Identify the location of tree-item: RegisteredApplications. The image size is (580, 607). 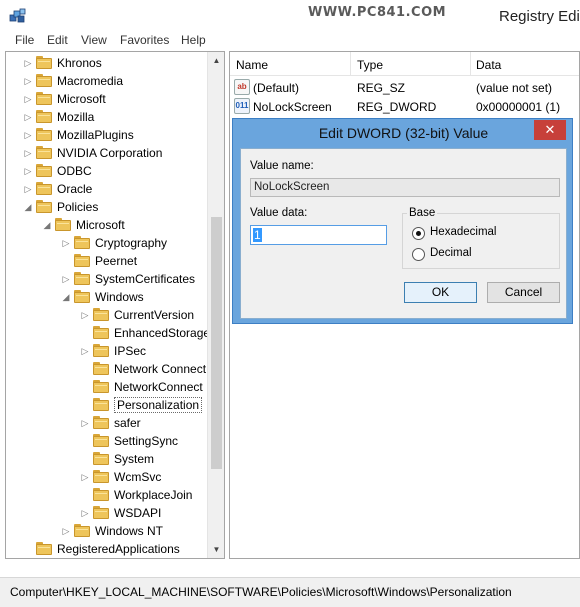
(106, 549).